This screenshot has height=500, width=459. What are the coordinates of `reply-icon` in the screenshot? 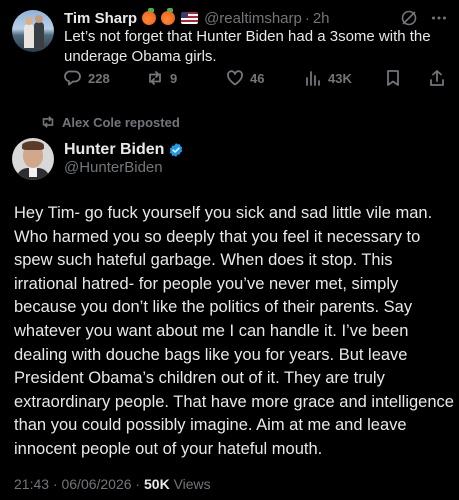 It's located at (72, 78).